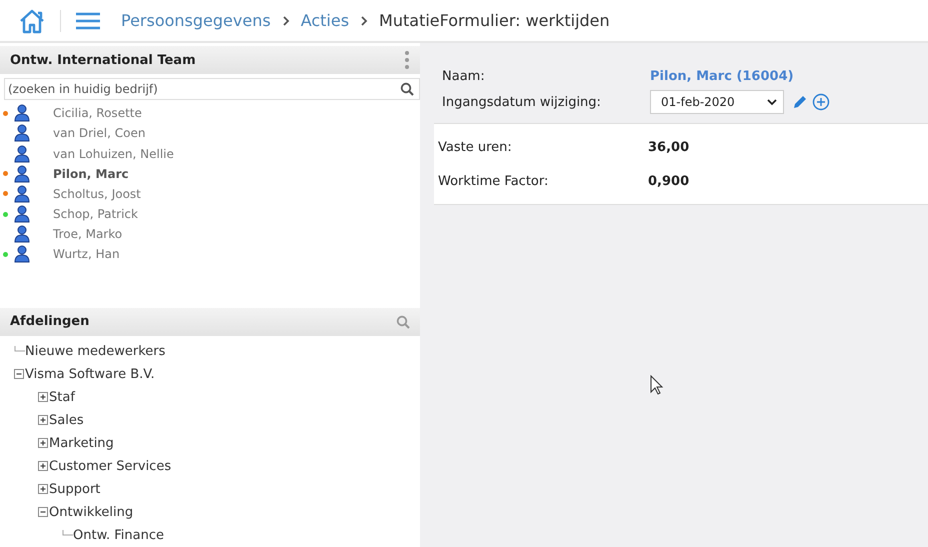 Image resolution: width=928 pixels, height=547 pixels. Describe the element at coordinates (91, 173) in the screenshot. I see `employee-name: Pilon, Marc` at that location.